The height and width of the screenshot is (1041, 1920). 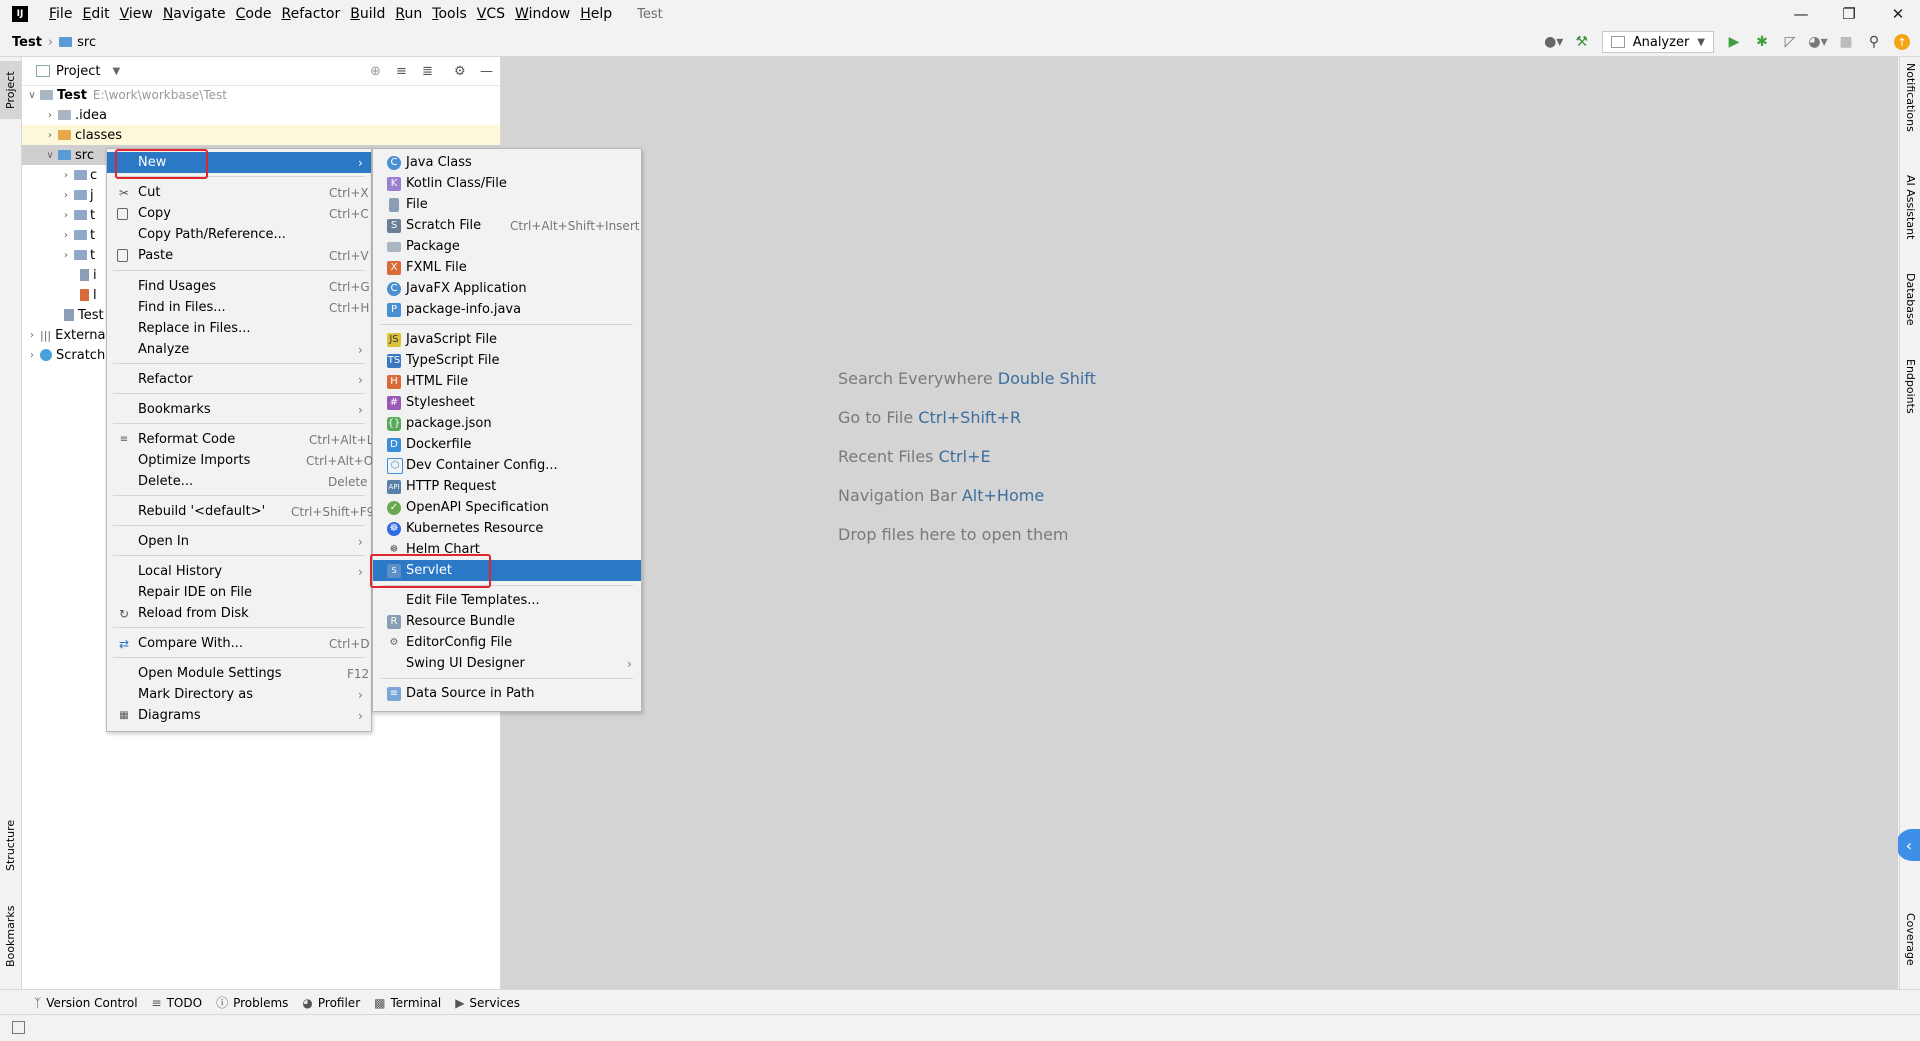 I want to click on menu-build: Build, so click(x=367, y=14).